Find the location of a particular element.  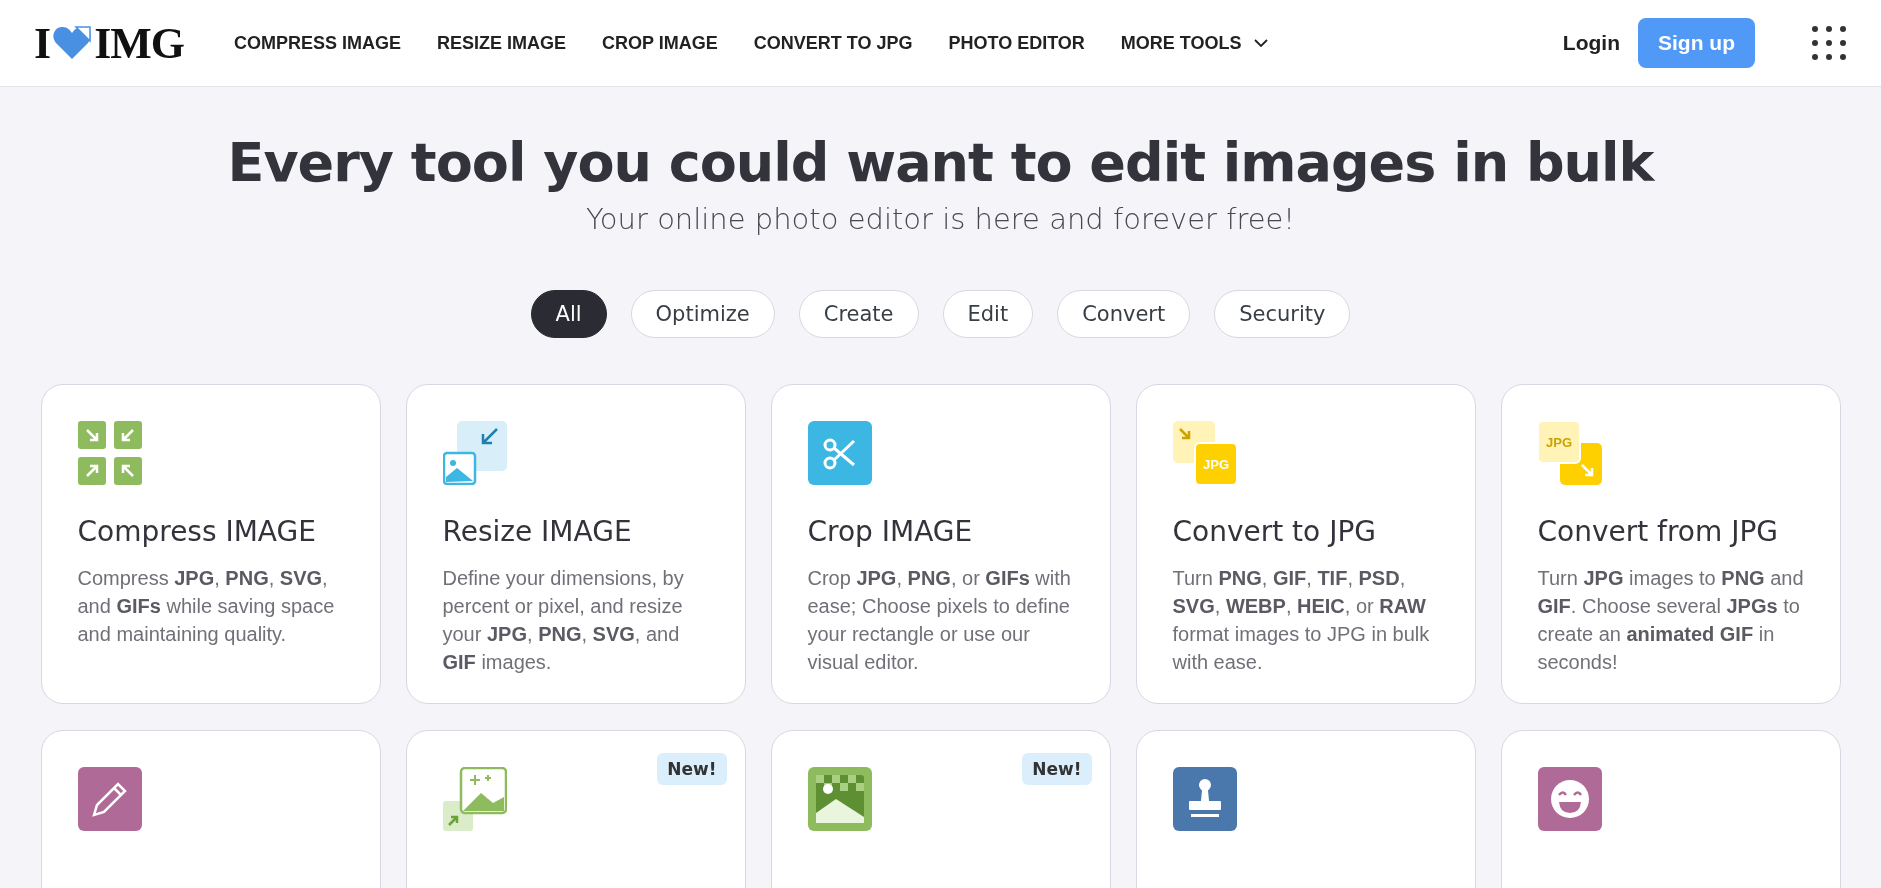

upscale-image-icon is located at coordinates (474, 799).